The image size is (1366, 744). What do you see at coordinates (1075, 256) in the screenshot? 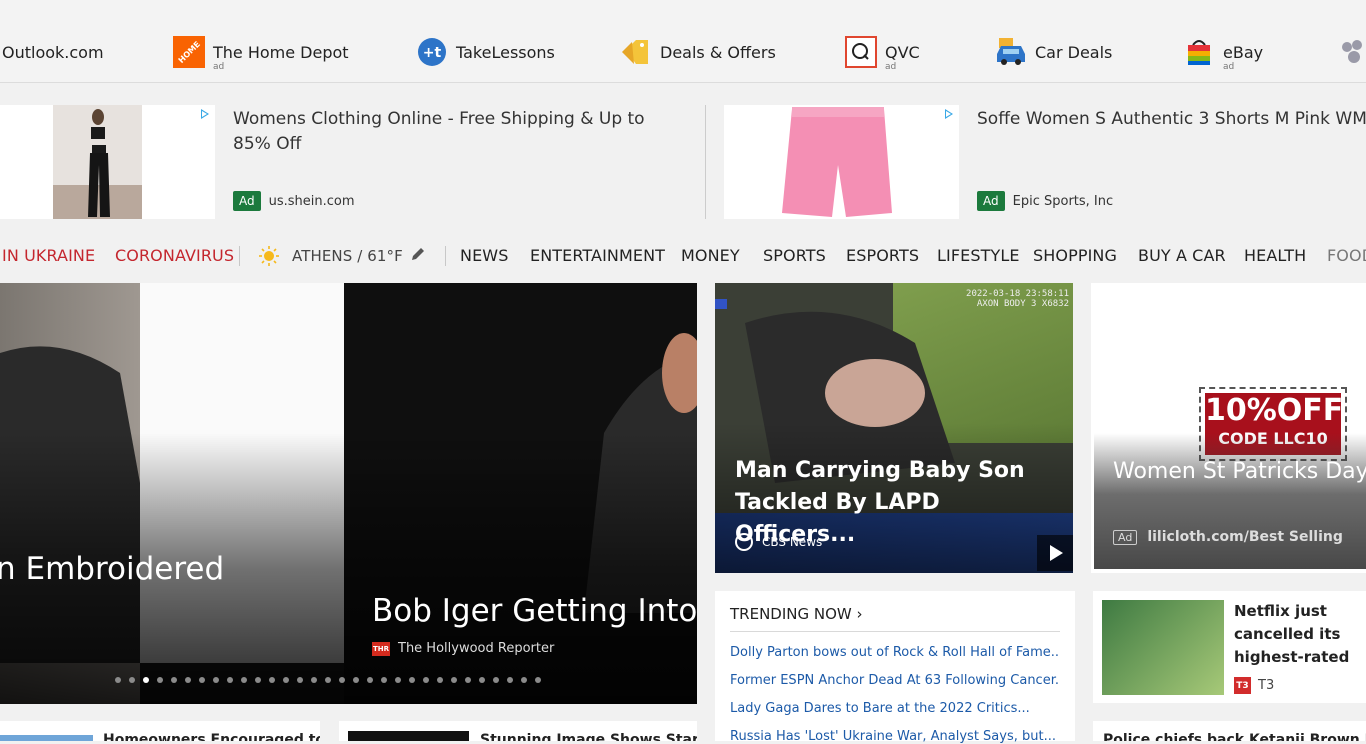
I see `nav-item-shopping: SHOPPING` at bounding box center [1075, 256].